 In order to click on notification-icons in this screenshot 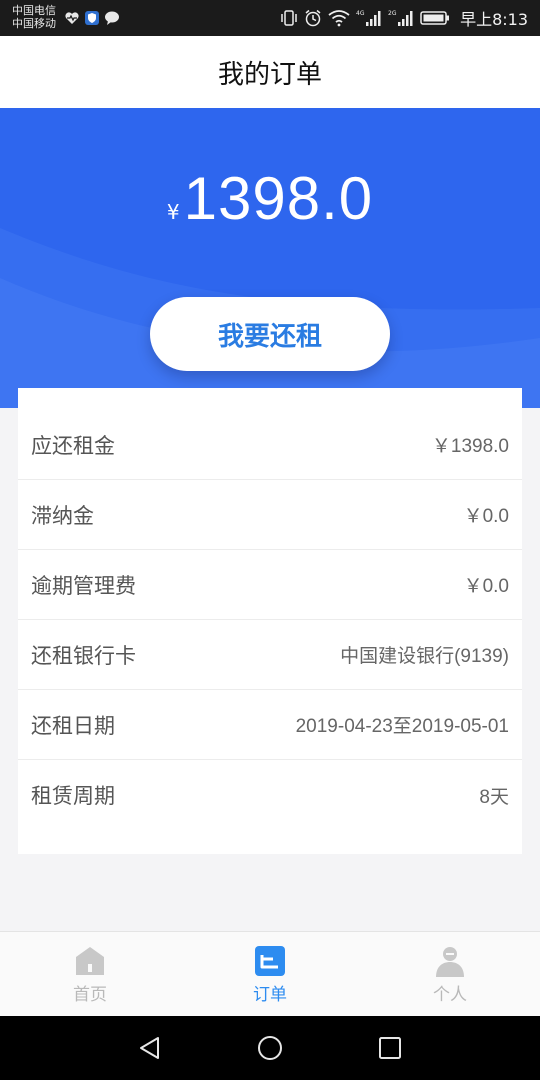, I will do `click(92, 18)`.